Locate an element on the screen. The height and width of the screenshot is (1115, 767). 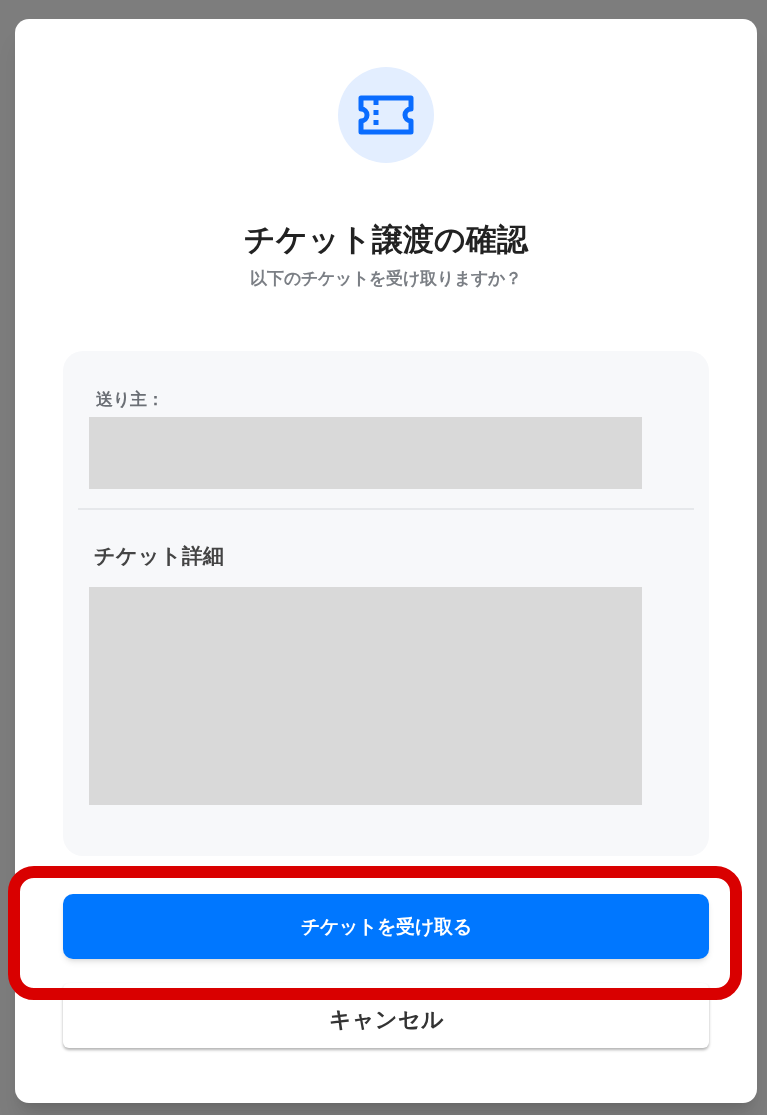
dialog-title: チケット譲渡の確認 is located at coordinates (386, 240).